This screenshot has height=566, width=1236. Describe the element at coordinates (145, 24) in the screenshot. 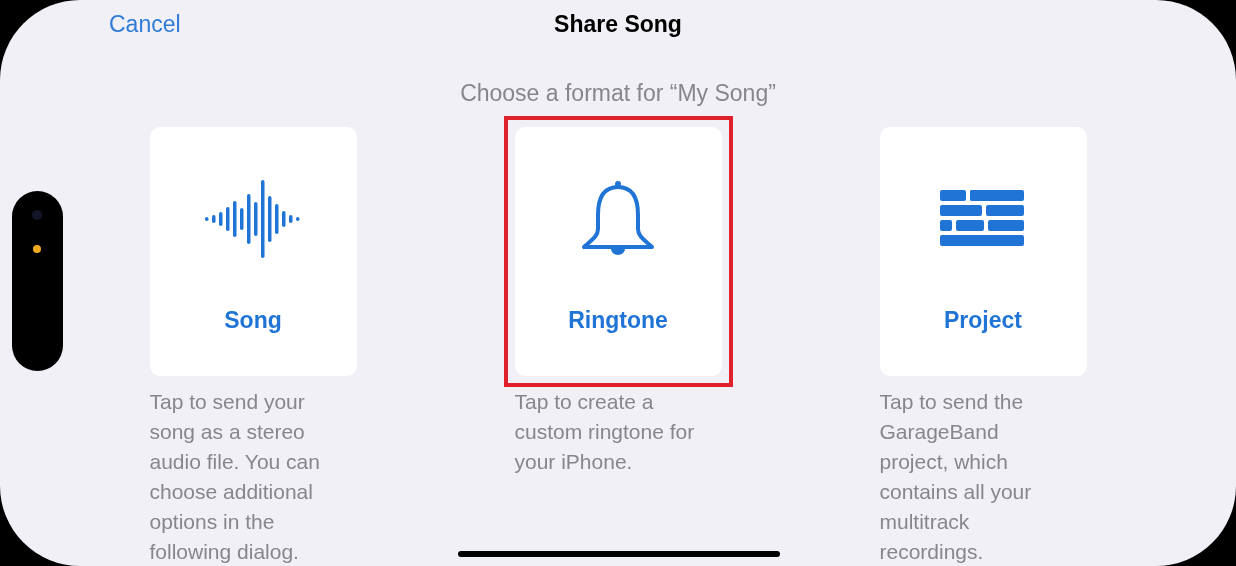

I see `cancel-button: Cancel` at that location.